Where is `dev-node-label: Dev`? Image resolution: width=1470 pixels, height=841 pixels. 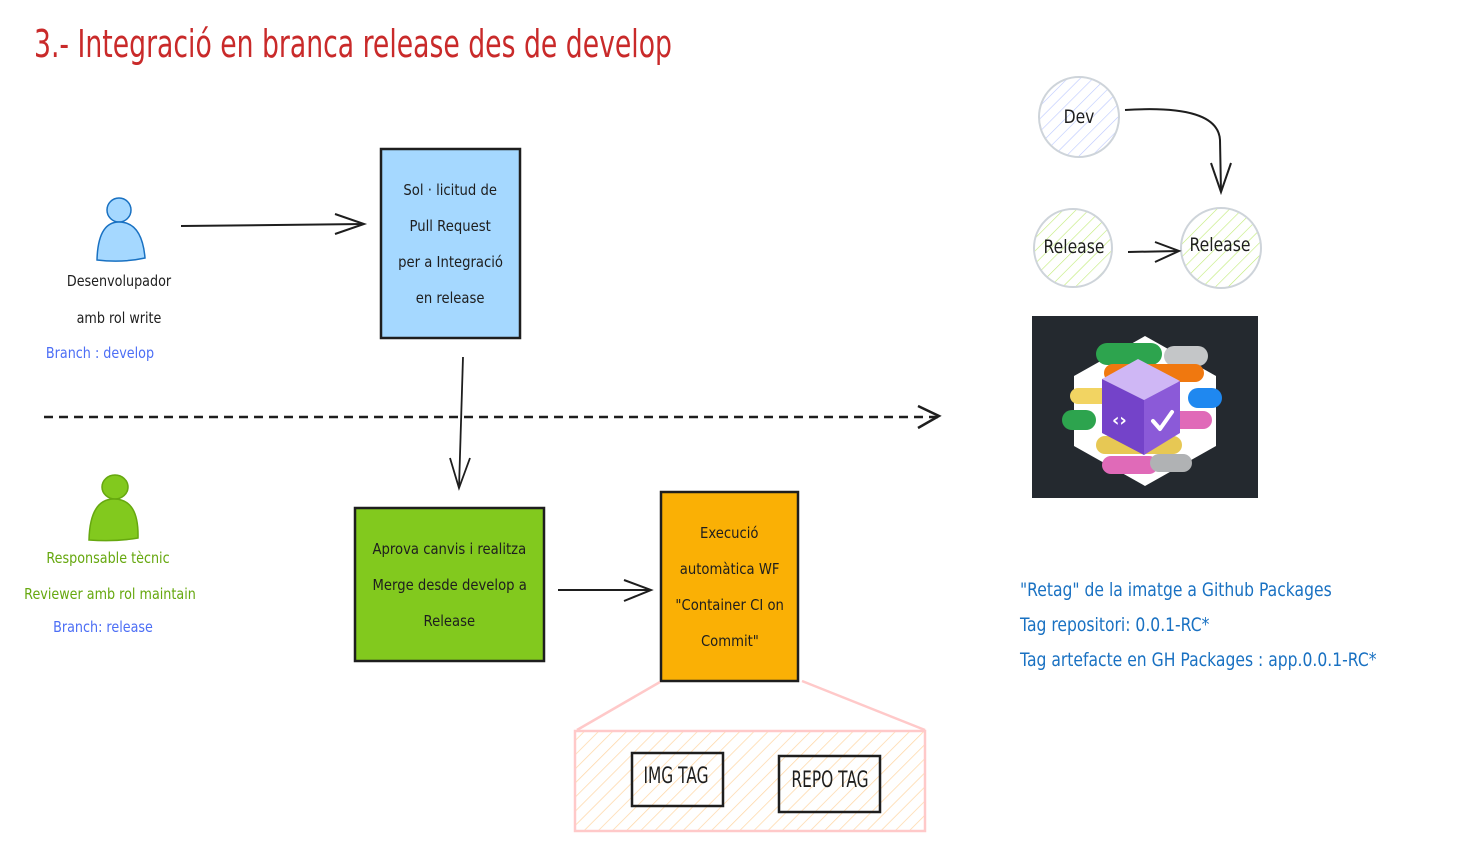 dev-node-label: Dev is located at coordinates (1079, 117).